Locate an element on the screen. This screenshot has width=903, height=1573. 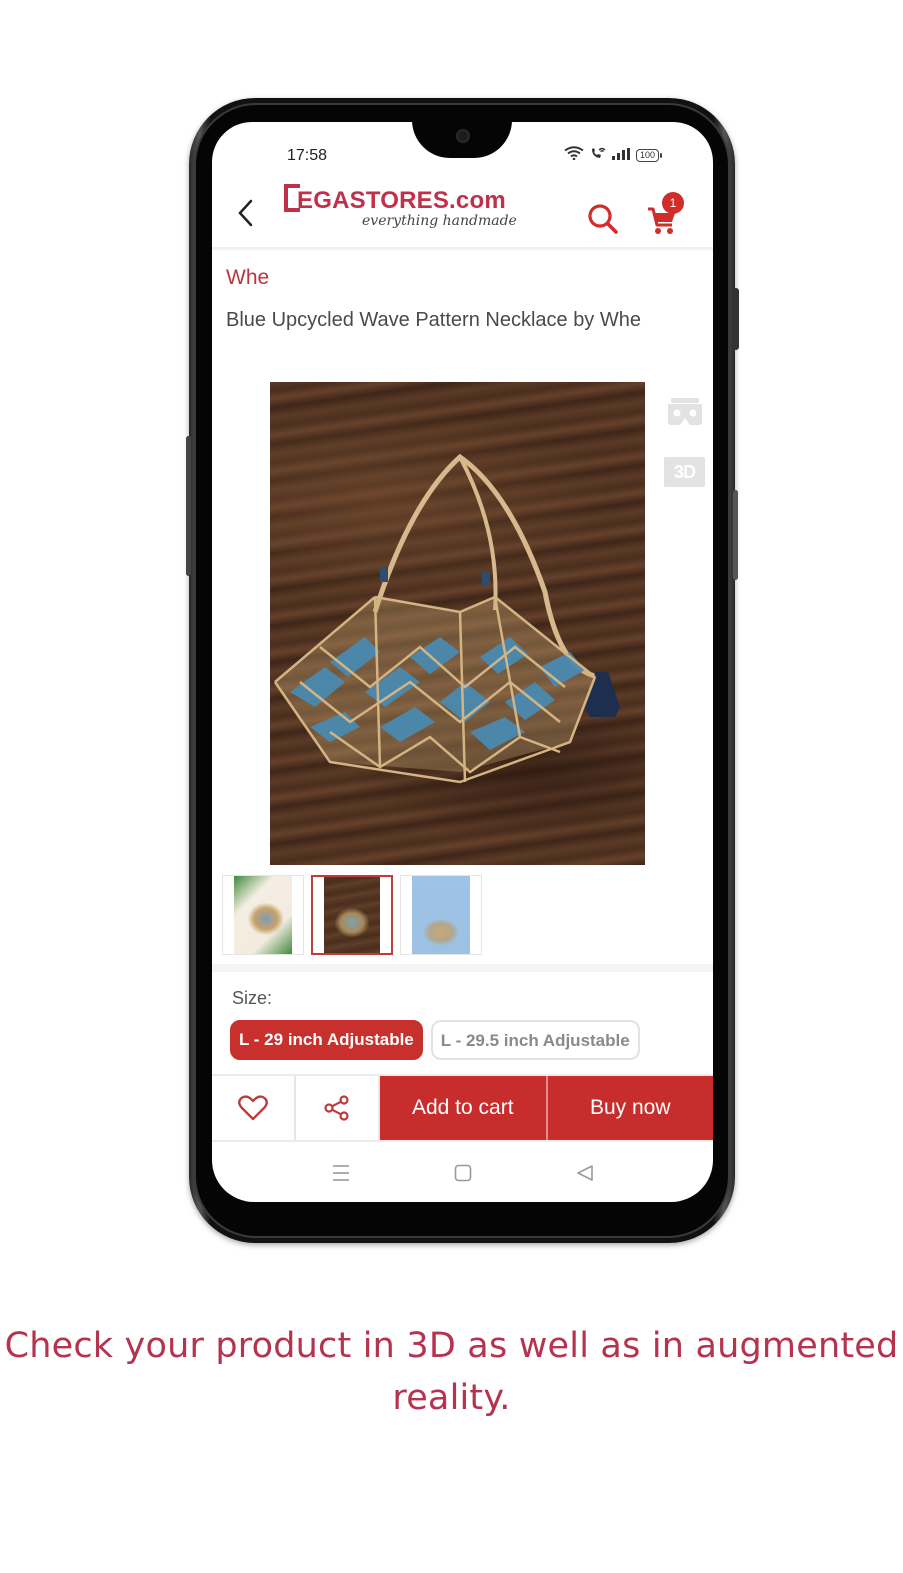
back-triangle-icon is located at coordinates (584, 1173).